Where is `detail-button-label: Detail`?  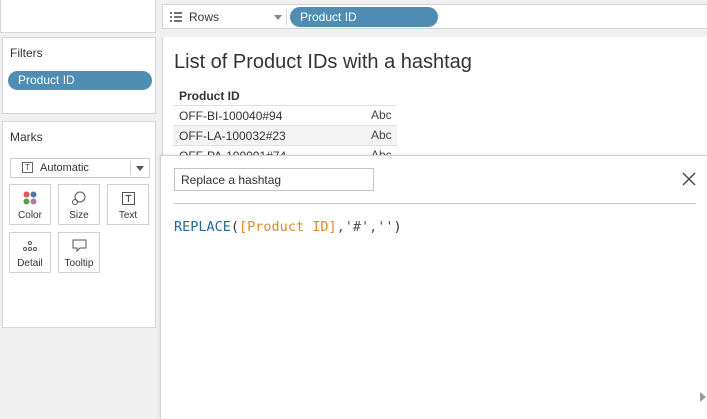
detail-button-label: Detail is located at coordinates (30, 263).